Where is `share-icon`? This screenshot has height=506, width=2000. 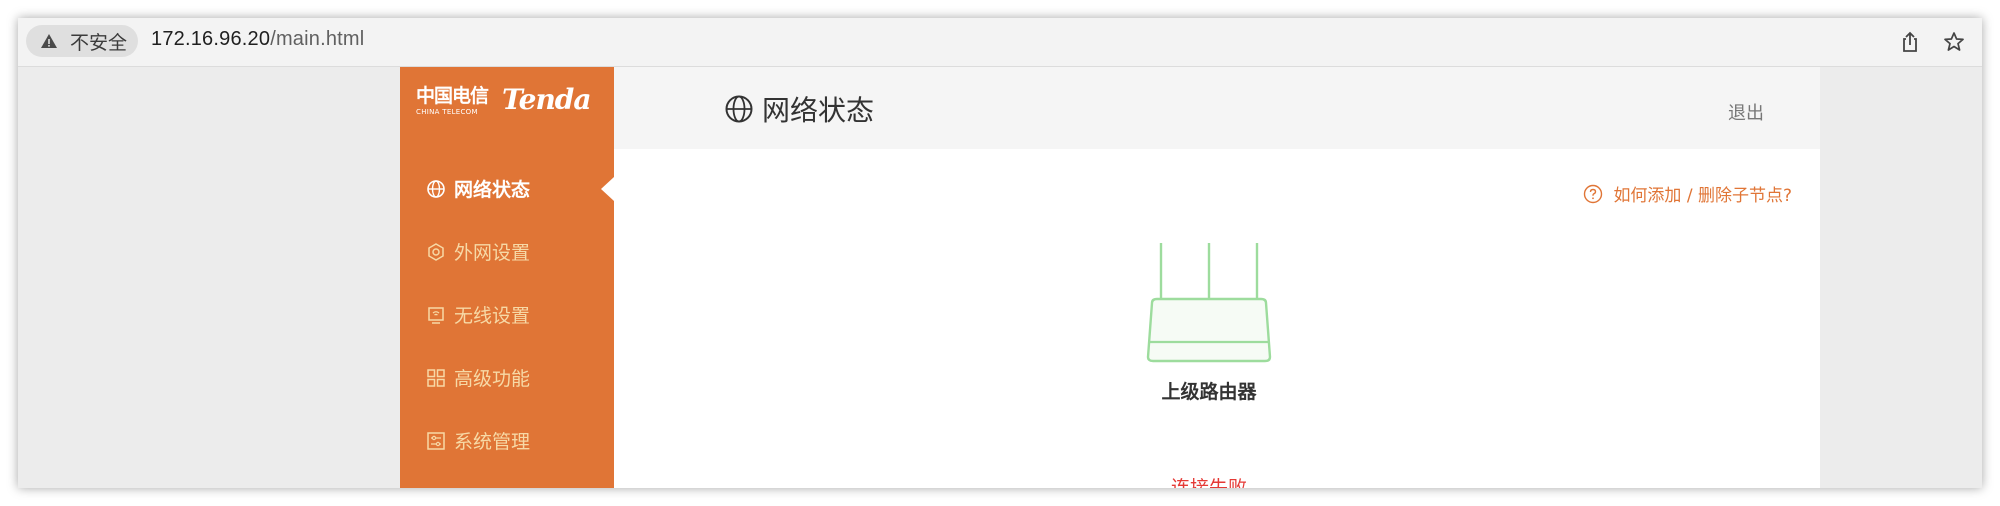 share-icon is located at coordinates (1910, 42).